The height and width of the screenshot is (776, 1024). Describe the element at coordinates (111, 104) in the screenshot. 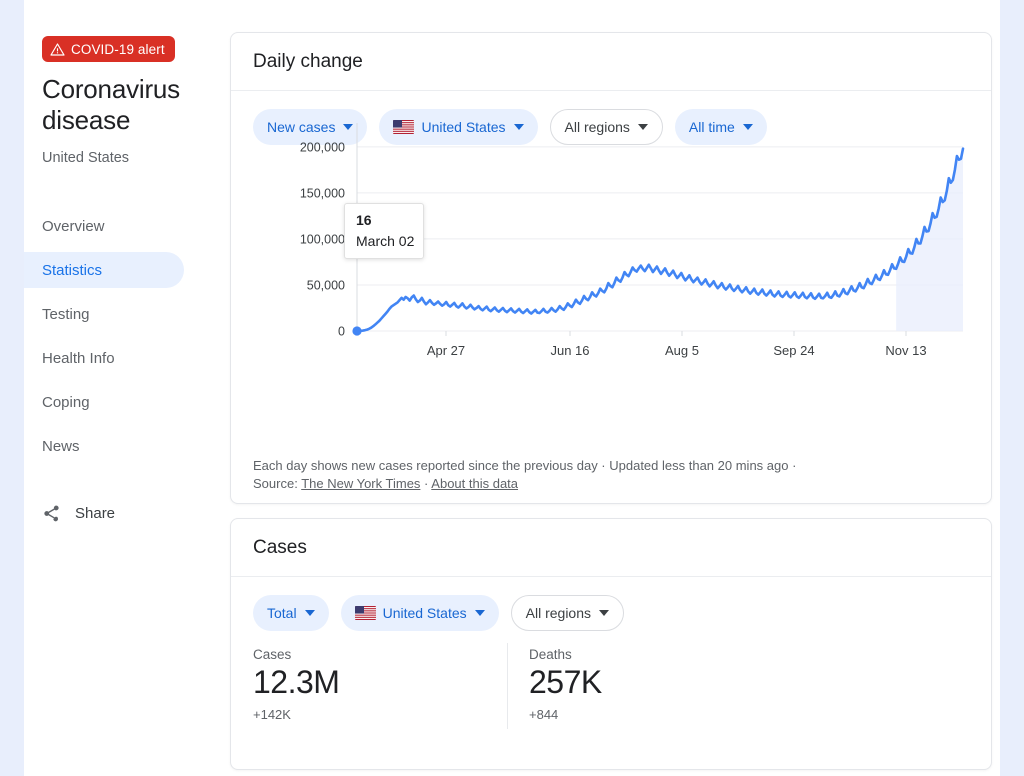

I see `page-title: Coronavirus disease` at that location.